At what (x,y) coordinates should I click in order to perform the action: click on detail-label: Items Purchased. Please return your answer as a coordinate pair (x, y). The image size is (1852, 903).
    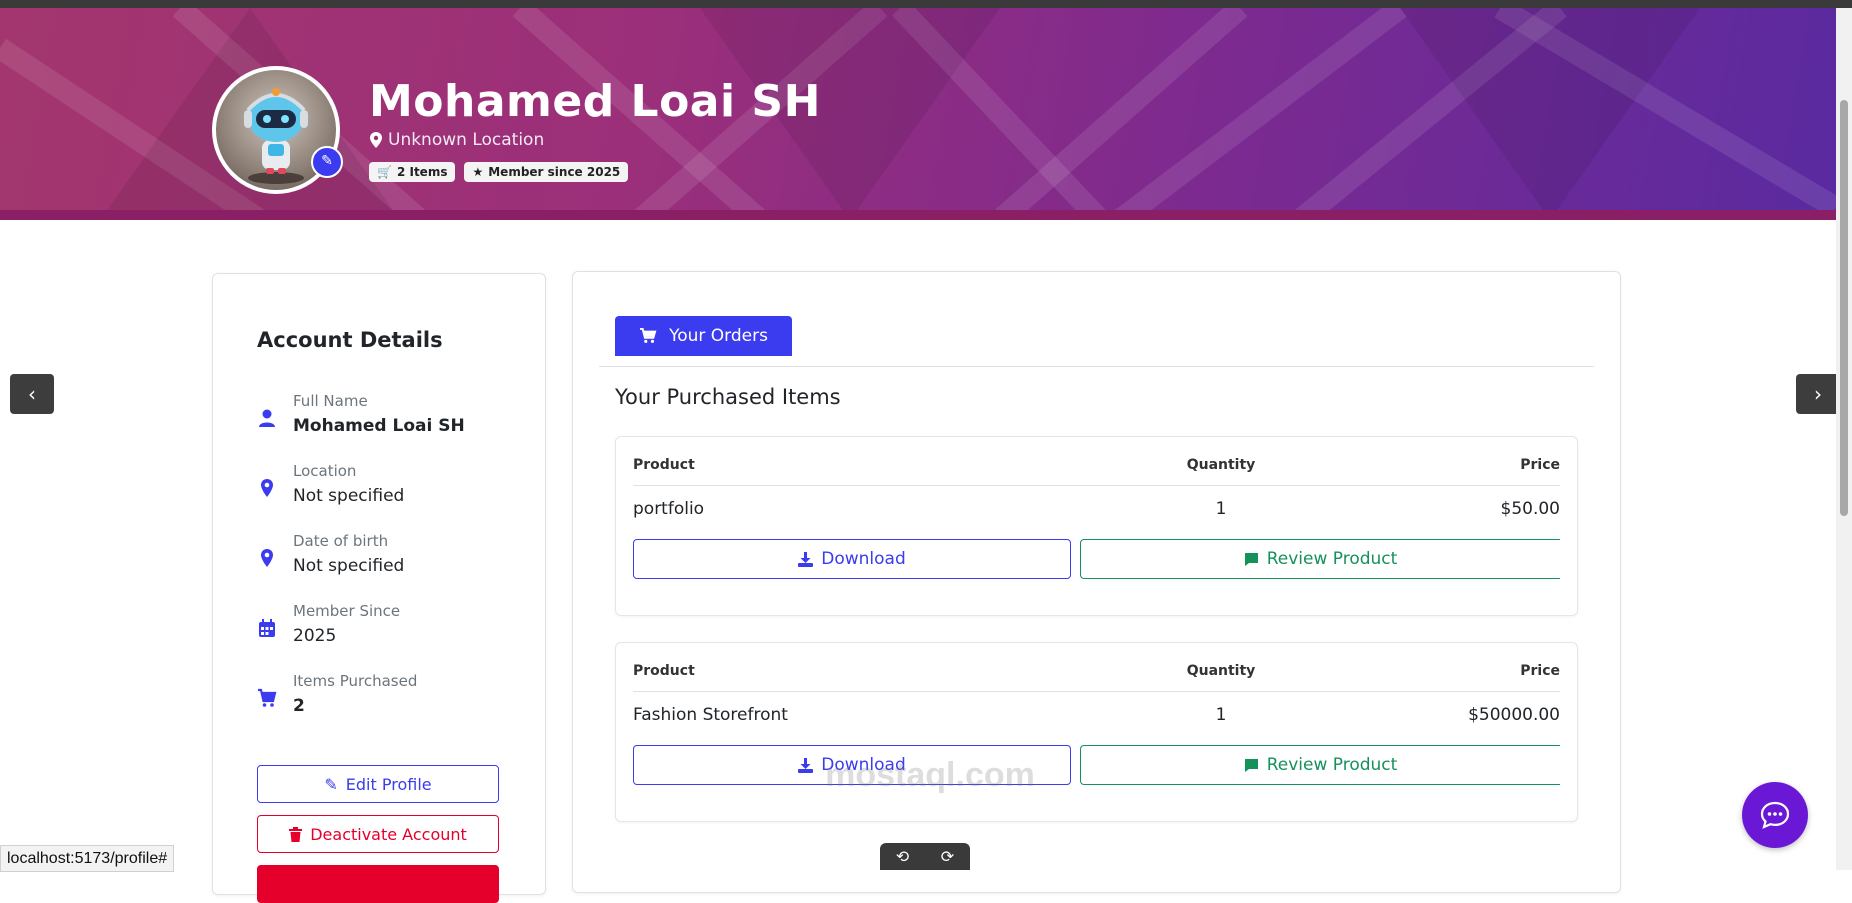
    Looking at the image, I should click on (355, 681).